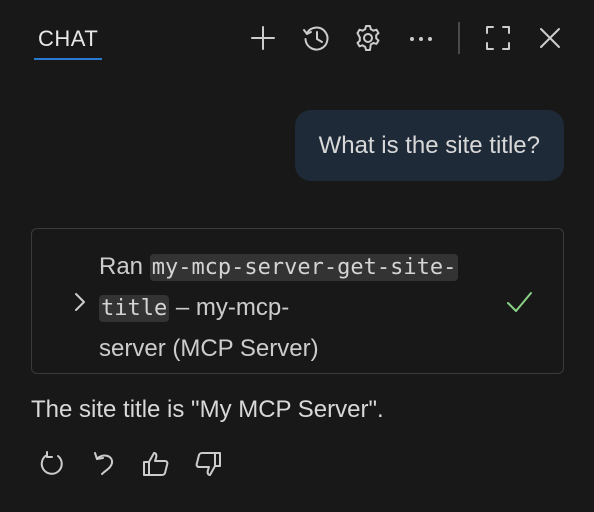 The image size is (594, 512). I want to click on plus-icon, so click(263, 38).